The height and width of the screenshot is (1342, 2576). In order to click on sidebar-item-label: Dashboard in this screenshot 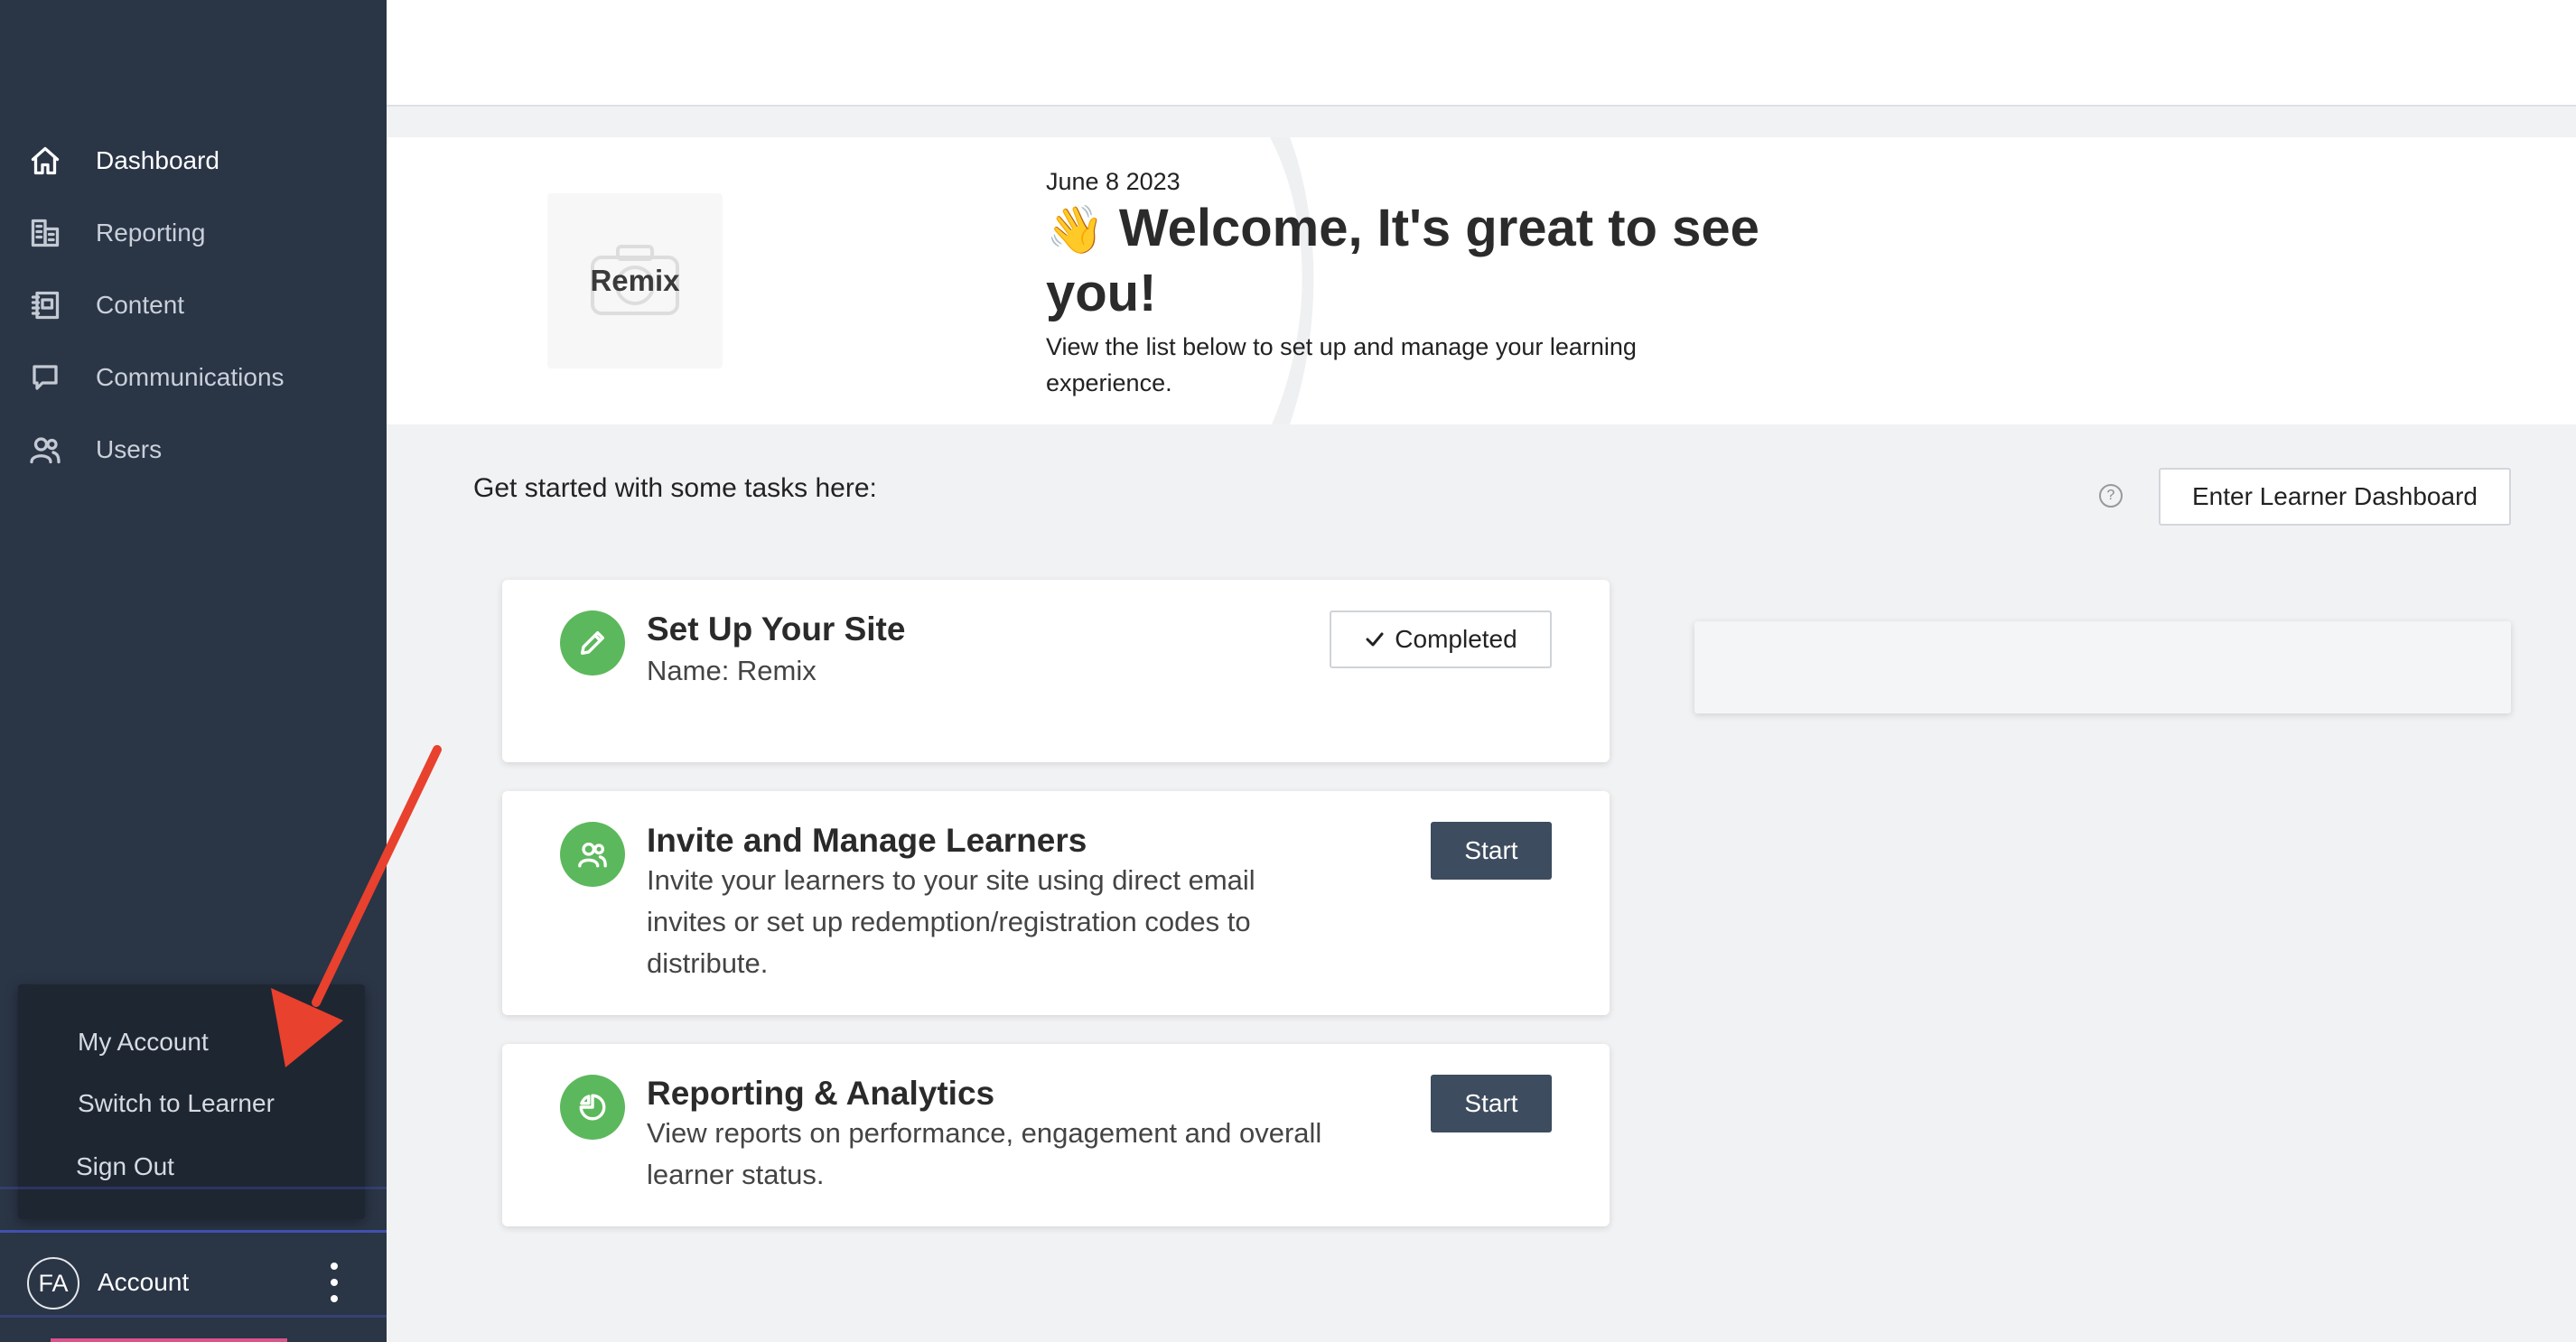, I will do `click(157, 160)`.